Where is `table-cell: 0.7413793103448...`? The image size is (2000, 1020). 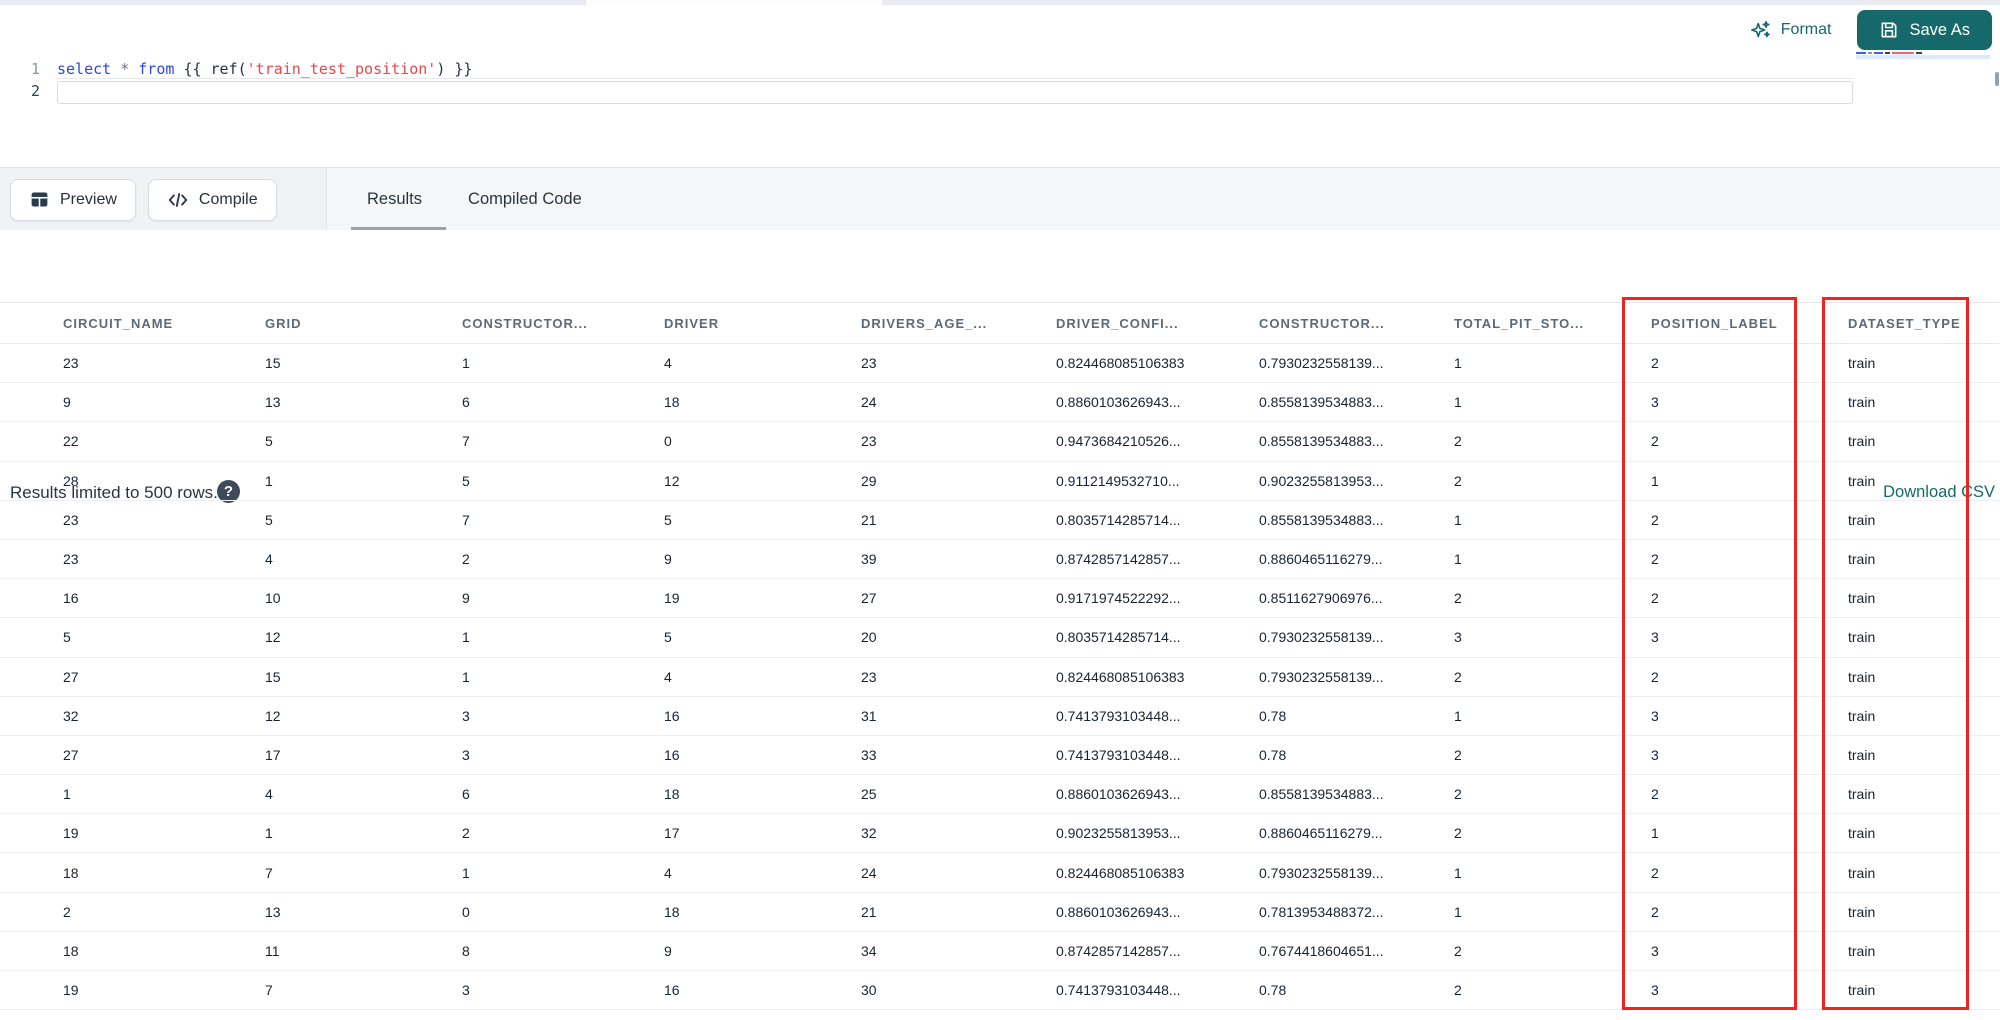 table-cell: 0.7413793103448... is located at coordinates (1118, 990).